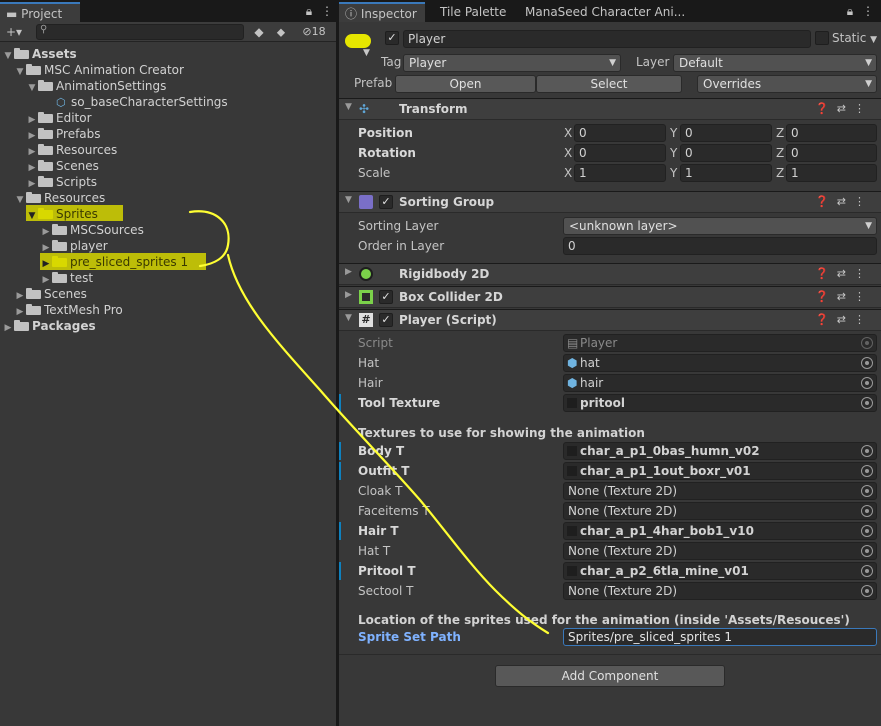  I want to click on tree-item-packages: ▶ Packages, so click(49, 326).